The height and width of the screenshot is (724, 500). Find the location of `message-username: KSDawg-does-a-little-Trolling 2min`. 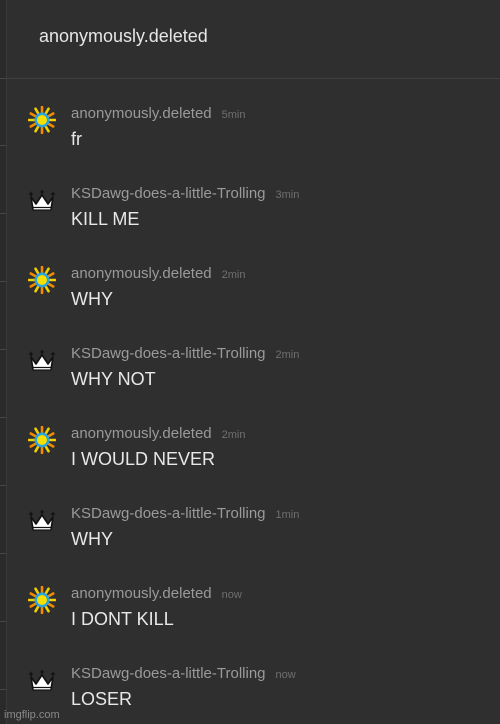

message-username: KSDawg-does-a-little-Trolling 2min is located at coordinates (185, 353).